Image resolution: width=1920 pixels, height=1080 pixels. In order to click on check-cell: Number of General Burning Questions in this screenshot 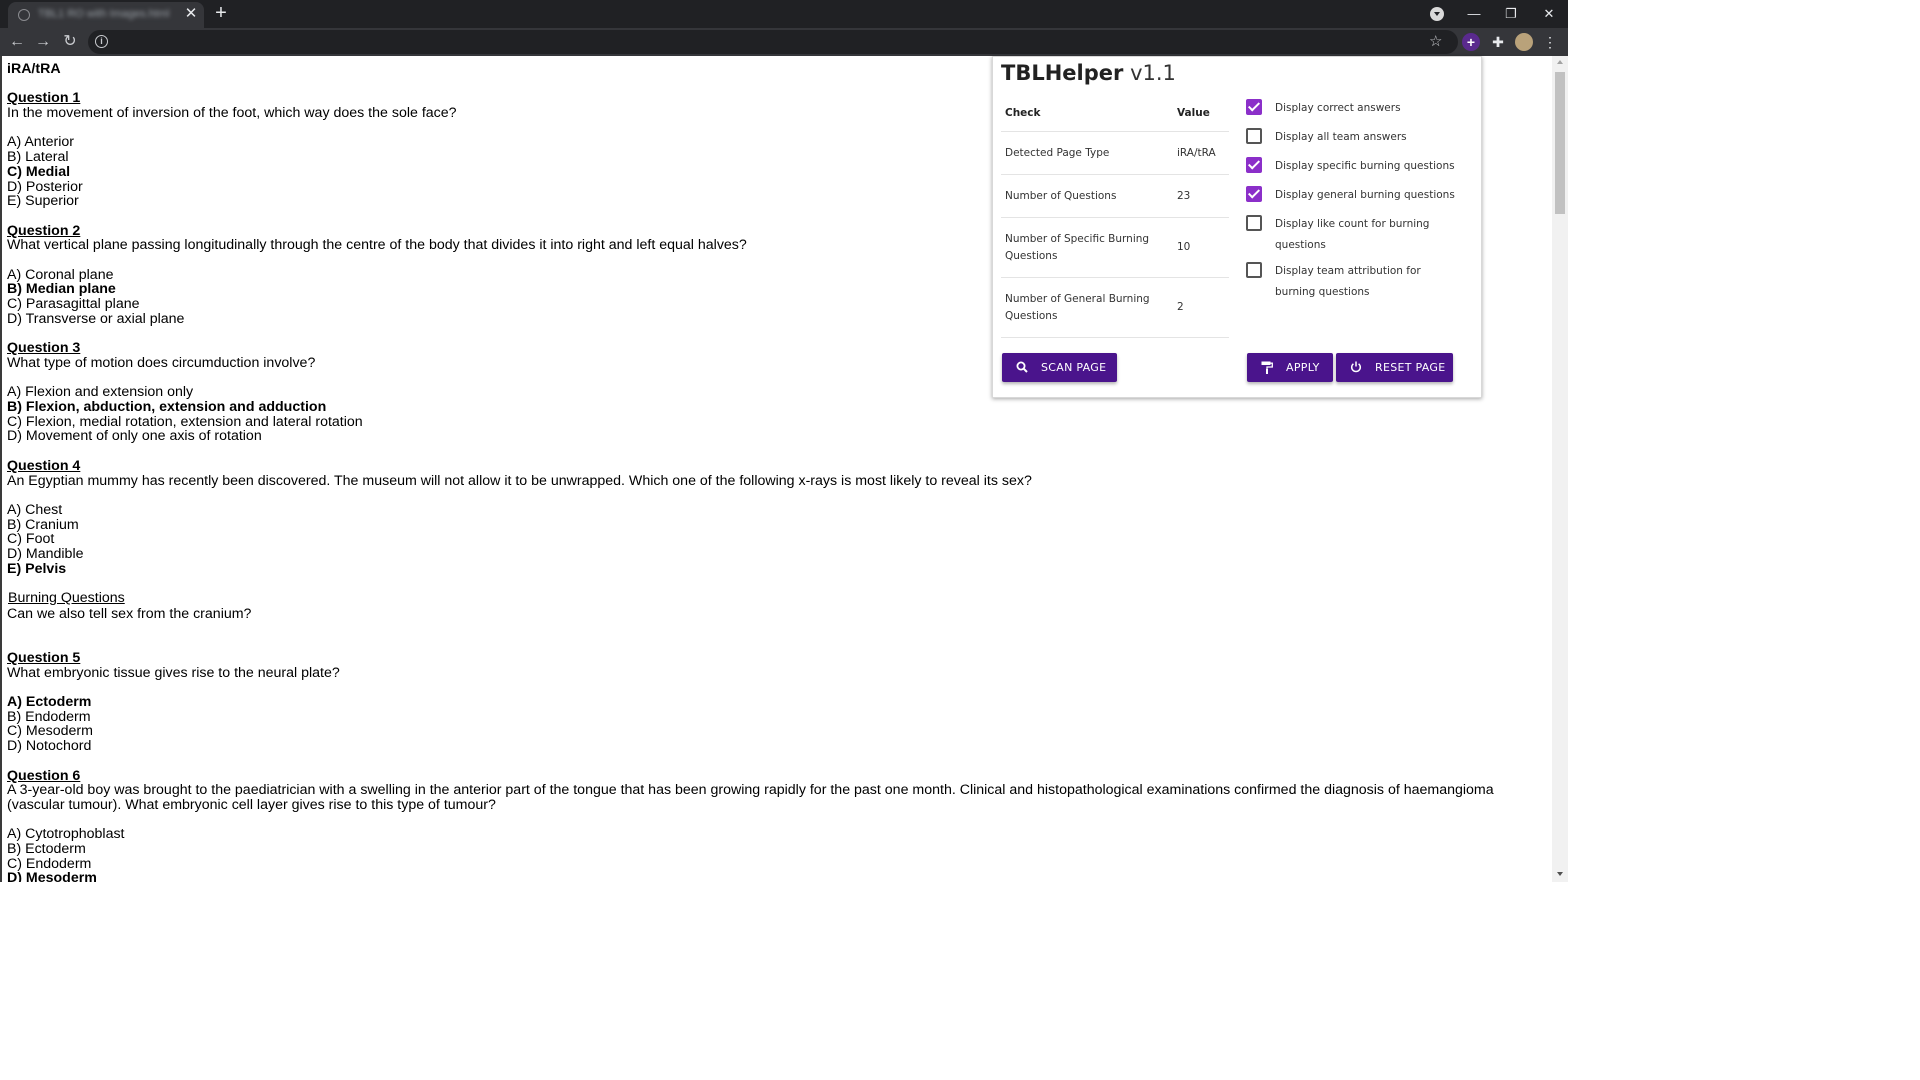, I will do `click(1087, 307)`.